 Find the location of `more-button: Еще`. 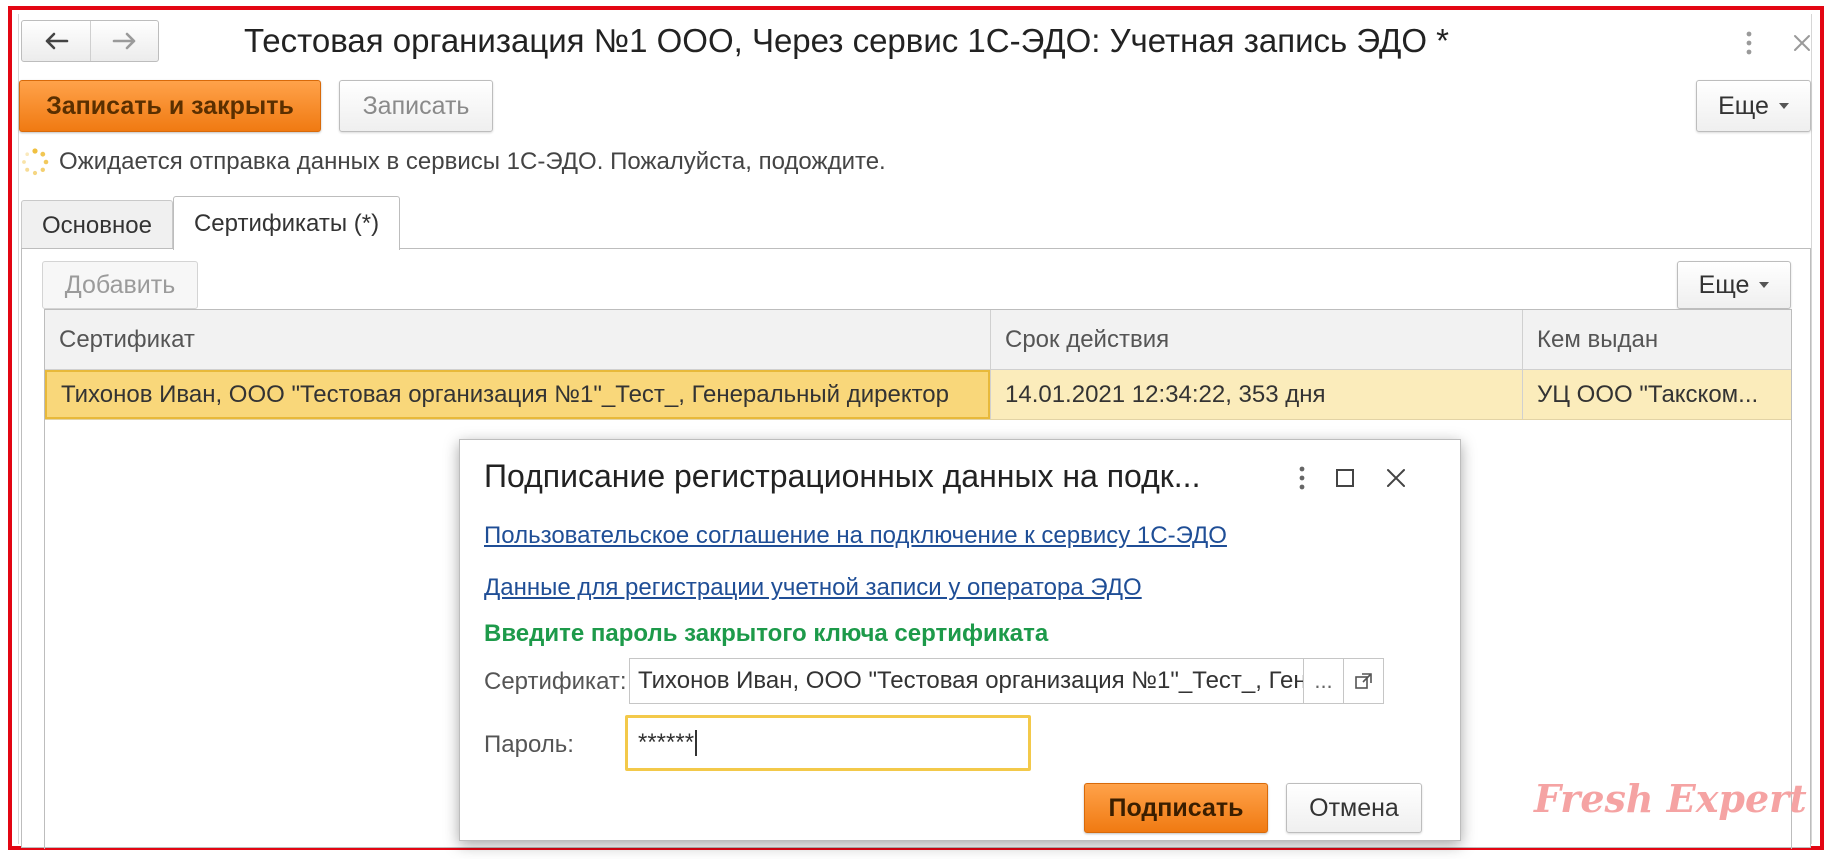

more-button: Еще is located at coordinates (1753, 106).